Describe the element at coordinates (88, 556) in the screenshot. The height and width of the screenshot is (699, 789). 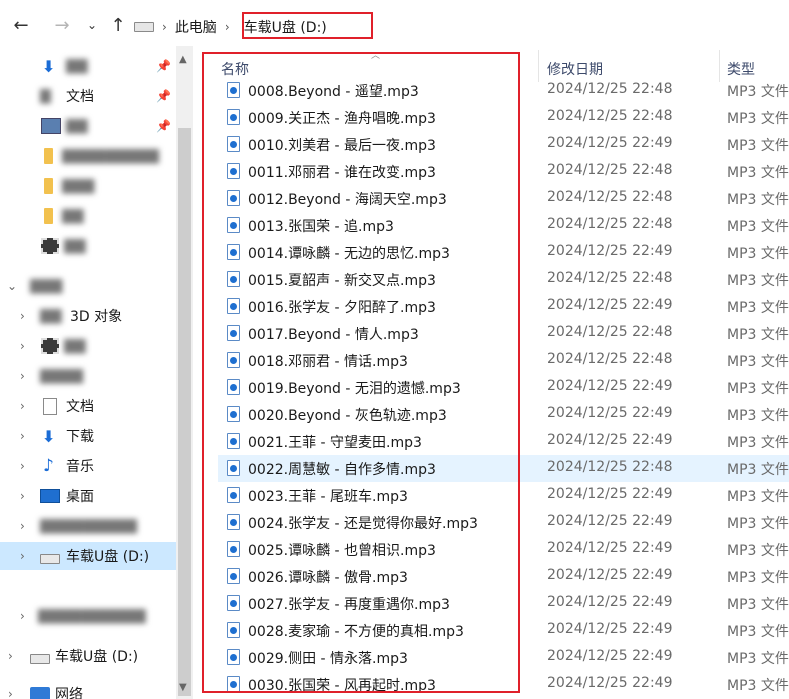
I see `nav-item-usb-drive-selected: › 车载U盘 (D:)` at that location.